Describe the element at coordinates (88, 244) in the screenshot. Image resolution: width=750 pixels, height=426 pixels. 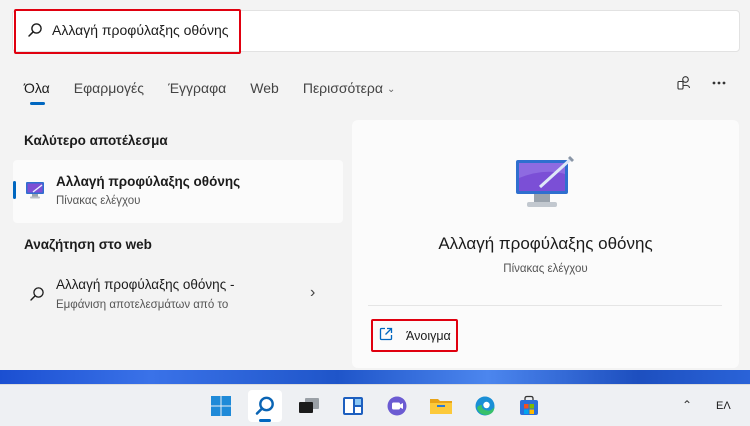
I see `web-search-heading: Αναζήτηση στο web` at that location.